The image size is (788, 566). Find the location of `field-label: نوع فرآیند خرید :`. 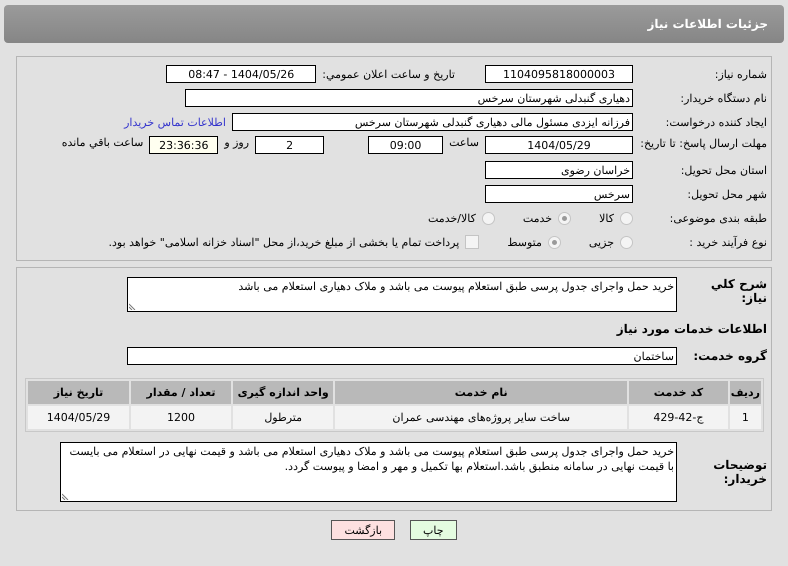

field-label: نوع فرآیند خرید : is located at coordinates (727, 242).